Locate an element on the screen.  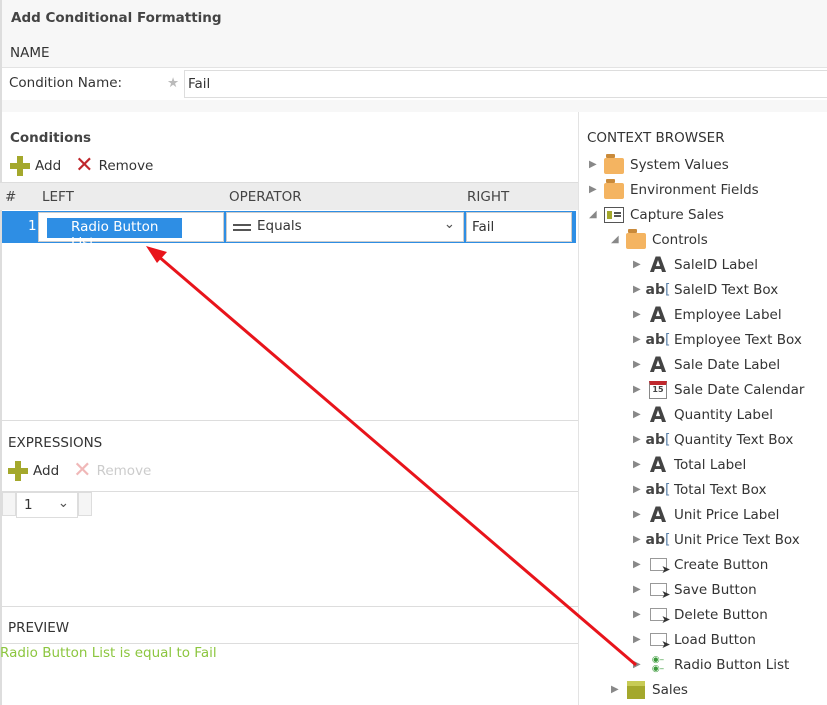
dialog-title: Add Conditional Formatting is located at coordinates (116, 18).